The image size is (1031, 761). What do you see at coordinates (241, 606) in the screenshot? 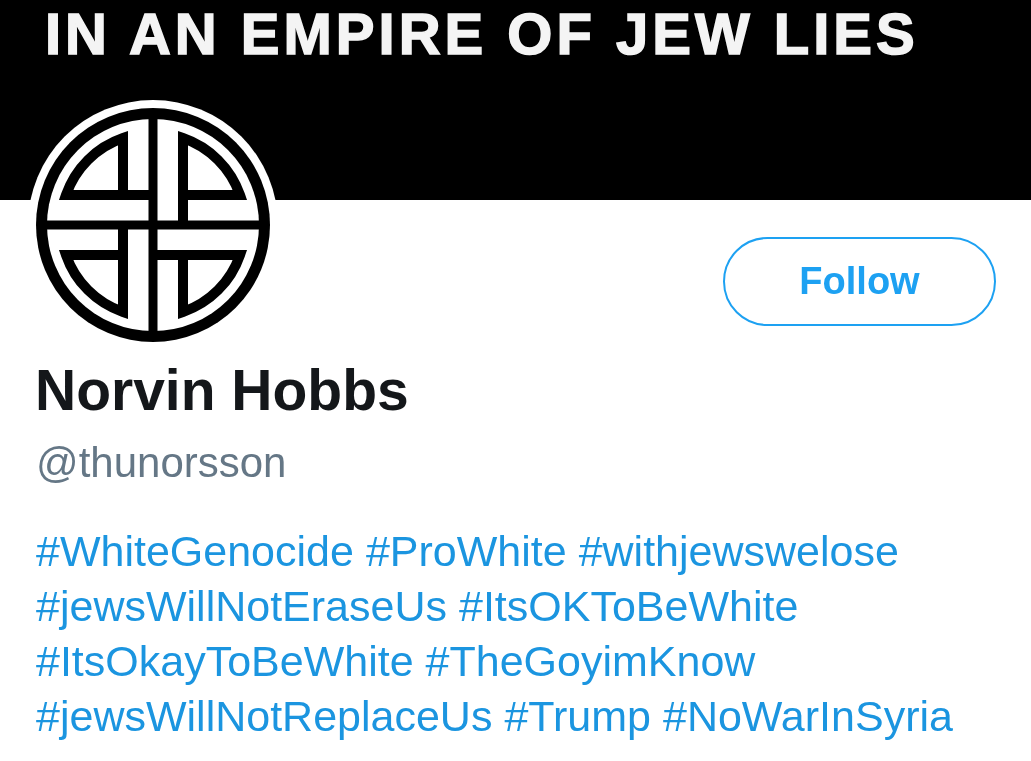
I see `hashtag-link: #jewsWillNotEraseUs` at bounding box center [241, 606].